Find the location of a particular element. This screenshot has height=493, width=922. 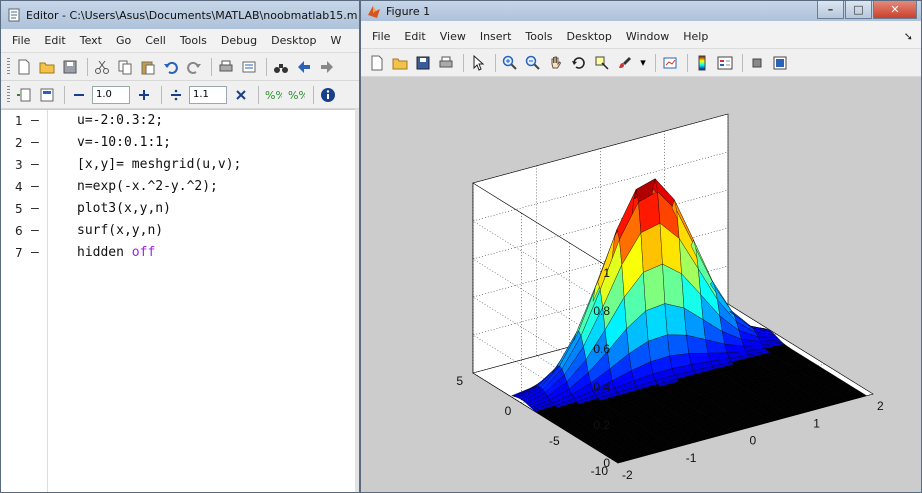

dock-arrow-icon: ➘ is located at coordinates (909, 36).